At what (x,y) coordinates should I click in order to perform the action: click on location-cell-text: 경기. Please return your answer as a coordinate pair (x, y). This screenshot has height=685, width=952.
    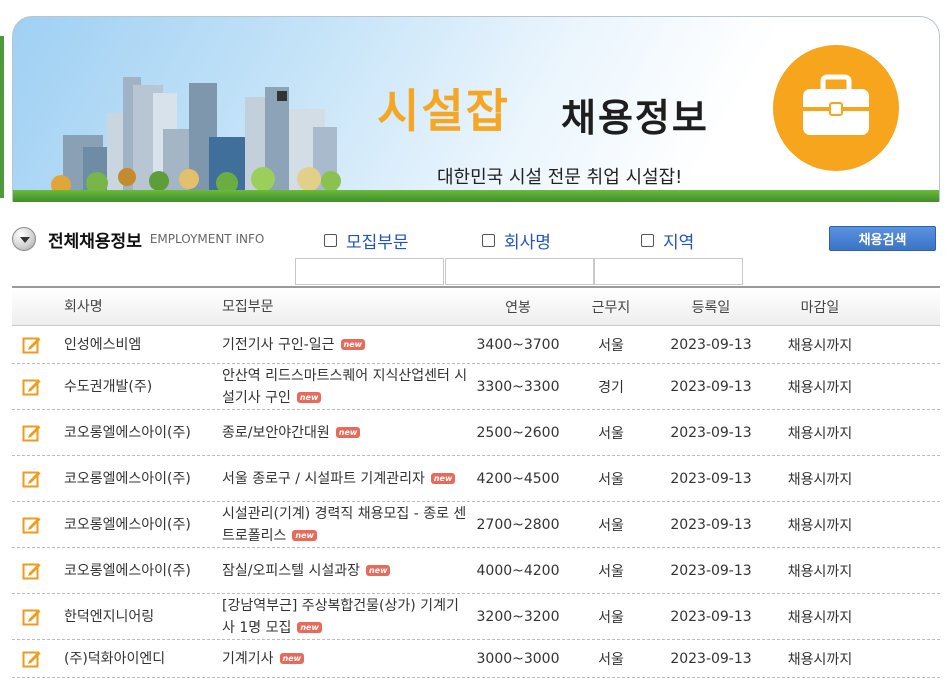
    Looking at the image, I should click on (611, 387).